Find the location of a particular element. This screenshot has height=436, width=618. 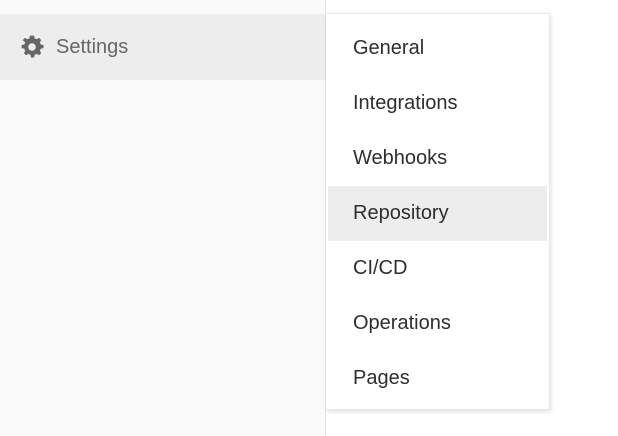

flyout-item-webhooks: Webhooks is located at coordinates (437, 158).